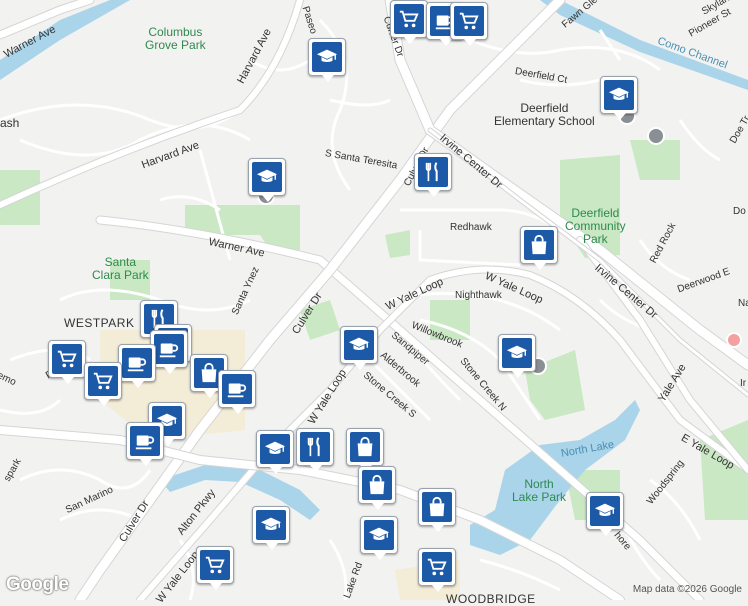  What do you see at coordinates (175, 38) in the screenshot?
I see `label-columbus-grove-park: Columbus Grove Park` at bounding box center [175, 38].